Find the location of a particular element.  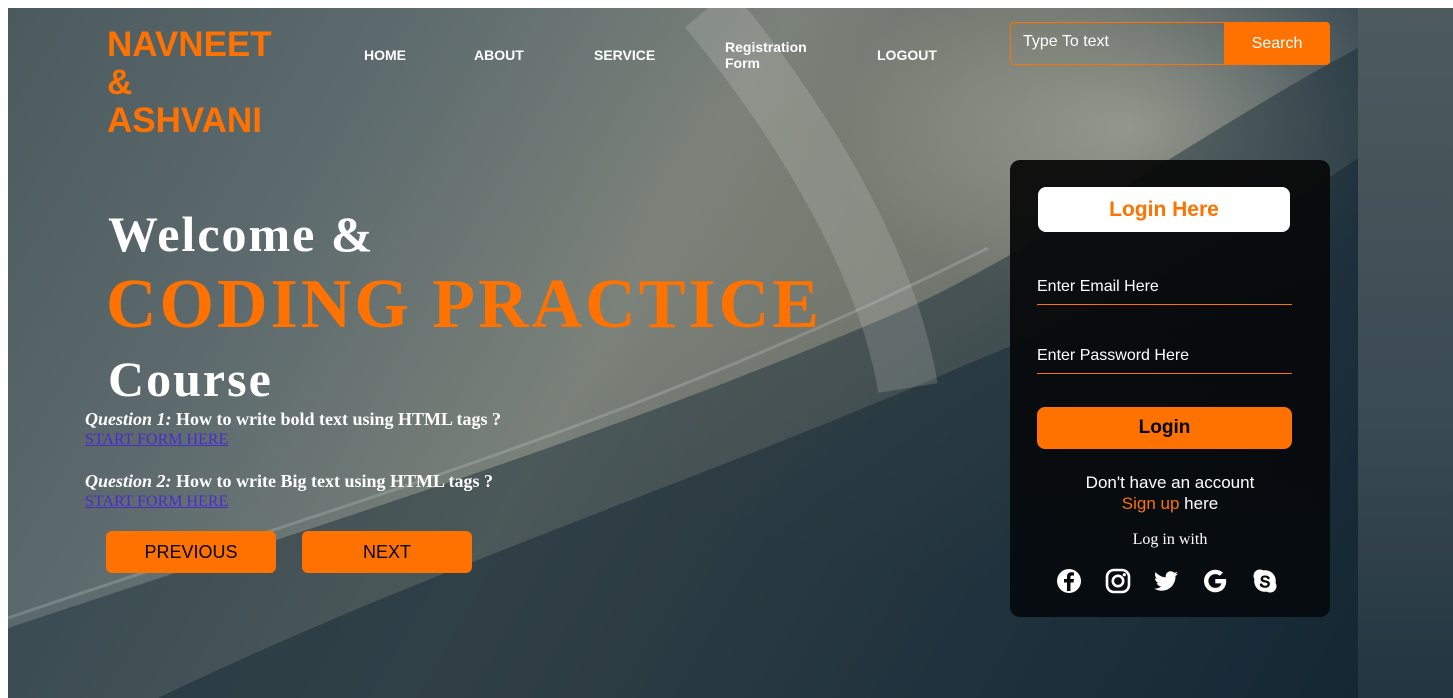

facebook-icon is located at coordinates (1069, 581).